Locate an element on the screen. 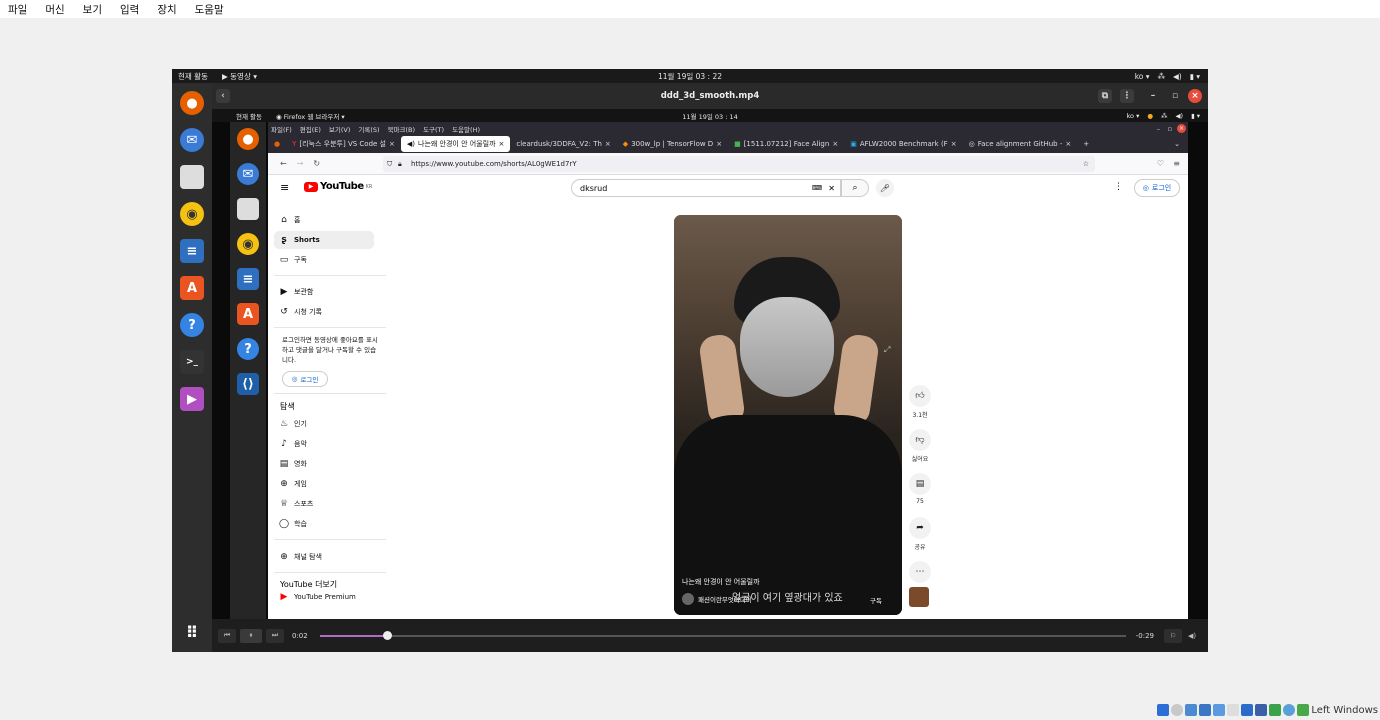 This screenshot has width=1380, height=720. bookmark-star-icon: ☆ is located at coordinates (1086, 164).